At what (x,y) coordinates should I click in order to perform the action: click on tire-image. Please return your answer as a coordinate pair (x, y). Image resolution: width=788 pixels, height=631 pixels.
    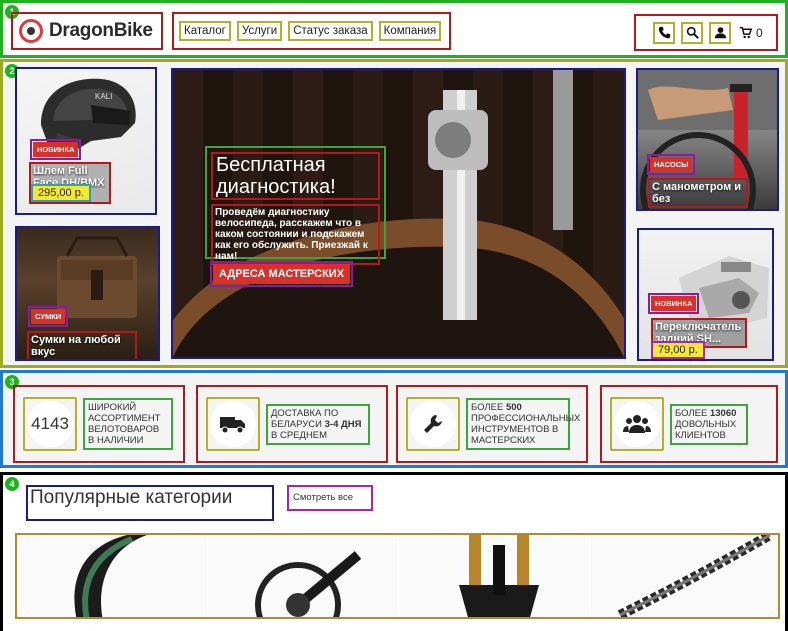
    Looking at the image, I should click on (110, 576).